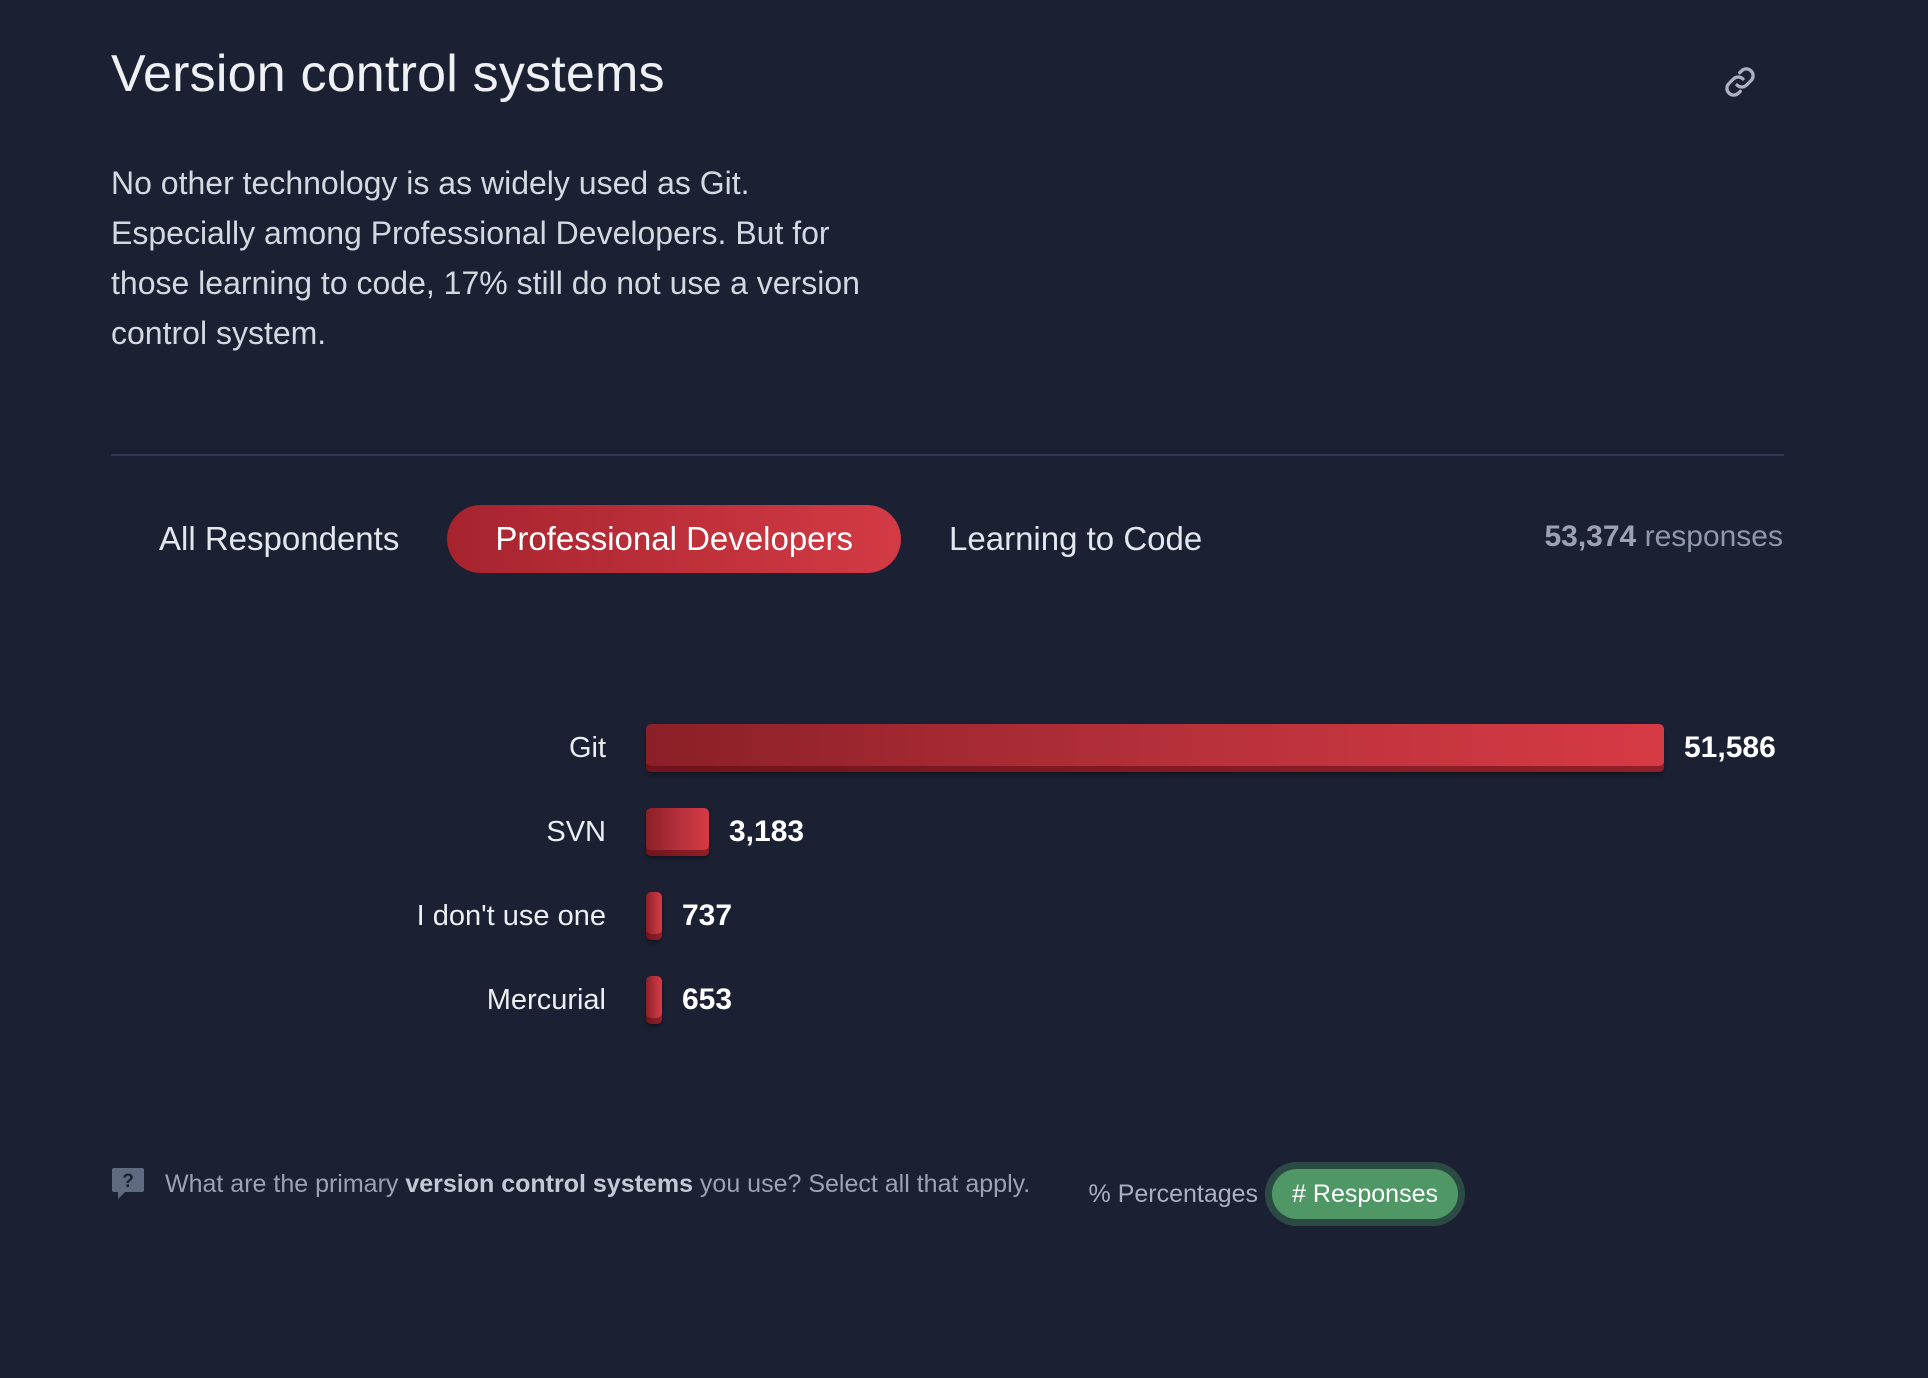 Image resolution: width=1928 pixels, height=1378 pixels. I want to click on question-prefix: What are the primary, so click(285, 1183).